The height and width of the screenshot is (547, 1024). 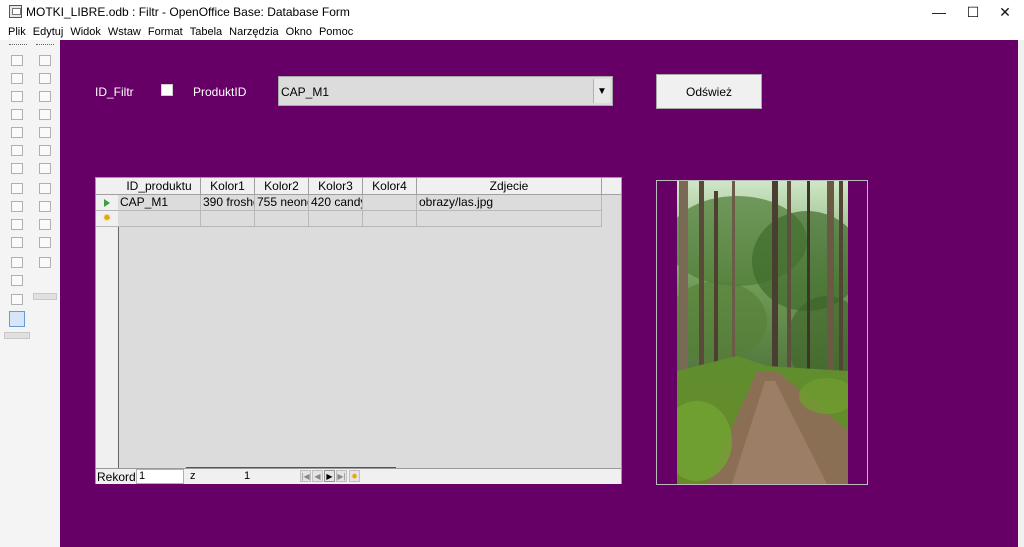 What do you see at coordinates (329, 476) in the screenshot?
I see `next-record-icon: ▶` at bounding box center [329, 476].